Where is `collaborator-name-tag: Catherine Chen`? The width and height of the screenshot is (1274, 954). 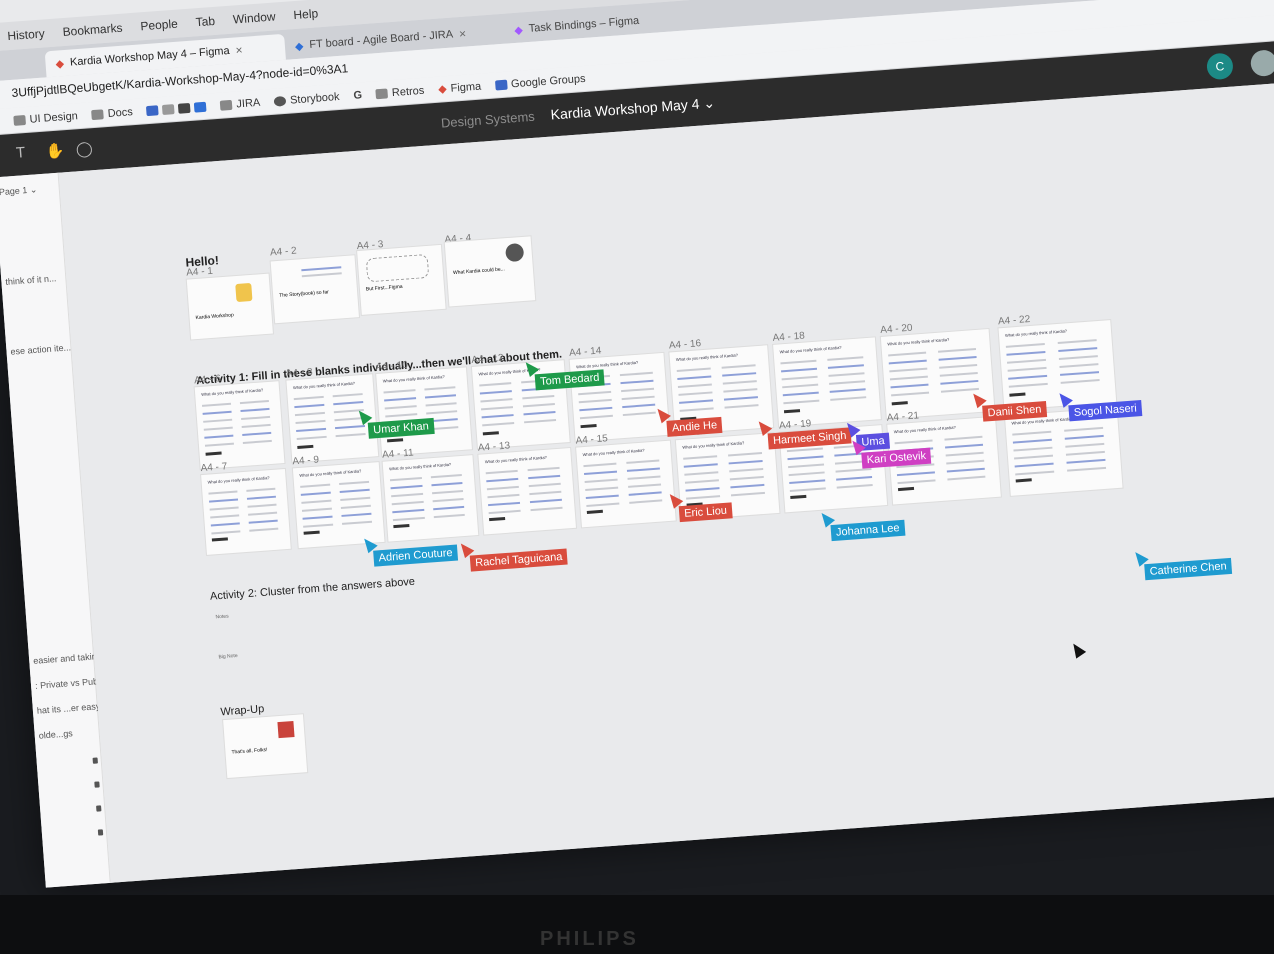 collaborator-name-tag: Catherine Chen is located at coordinates (1188, 569).